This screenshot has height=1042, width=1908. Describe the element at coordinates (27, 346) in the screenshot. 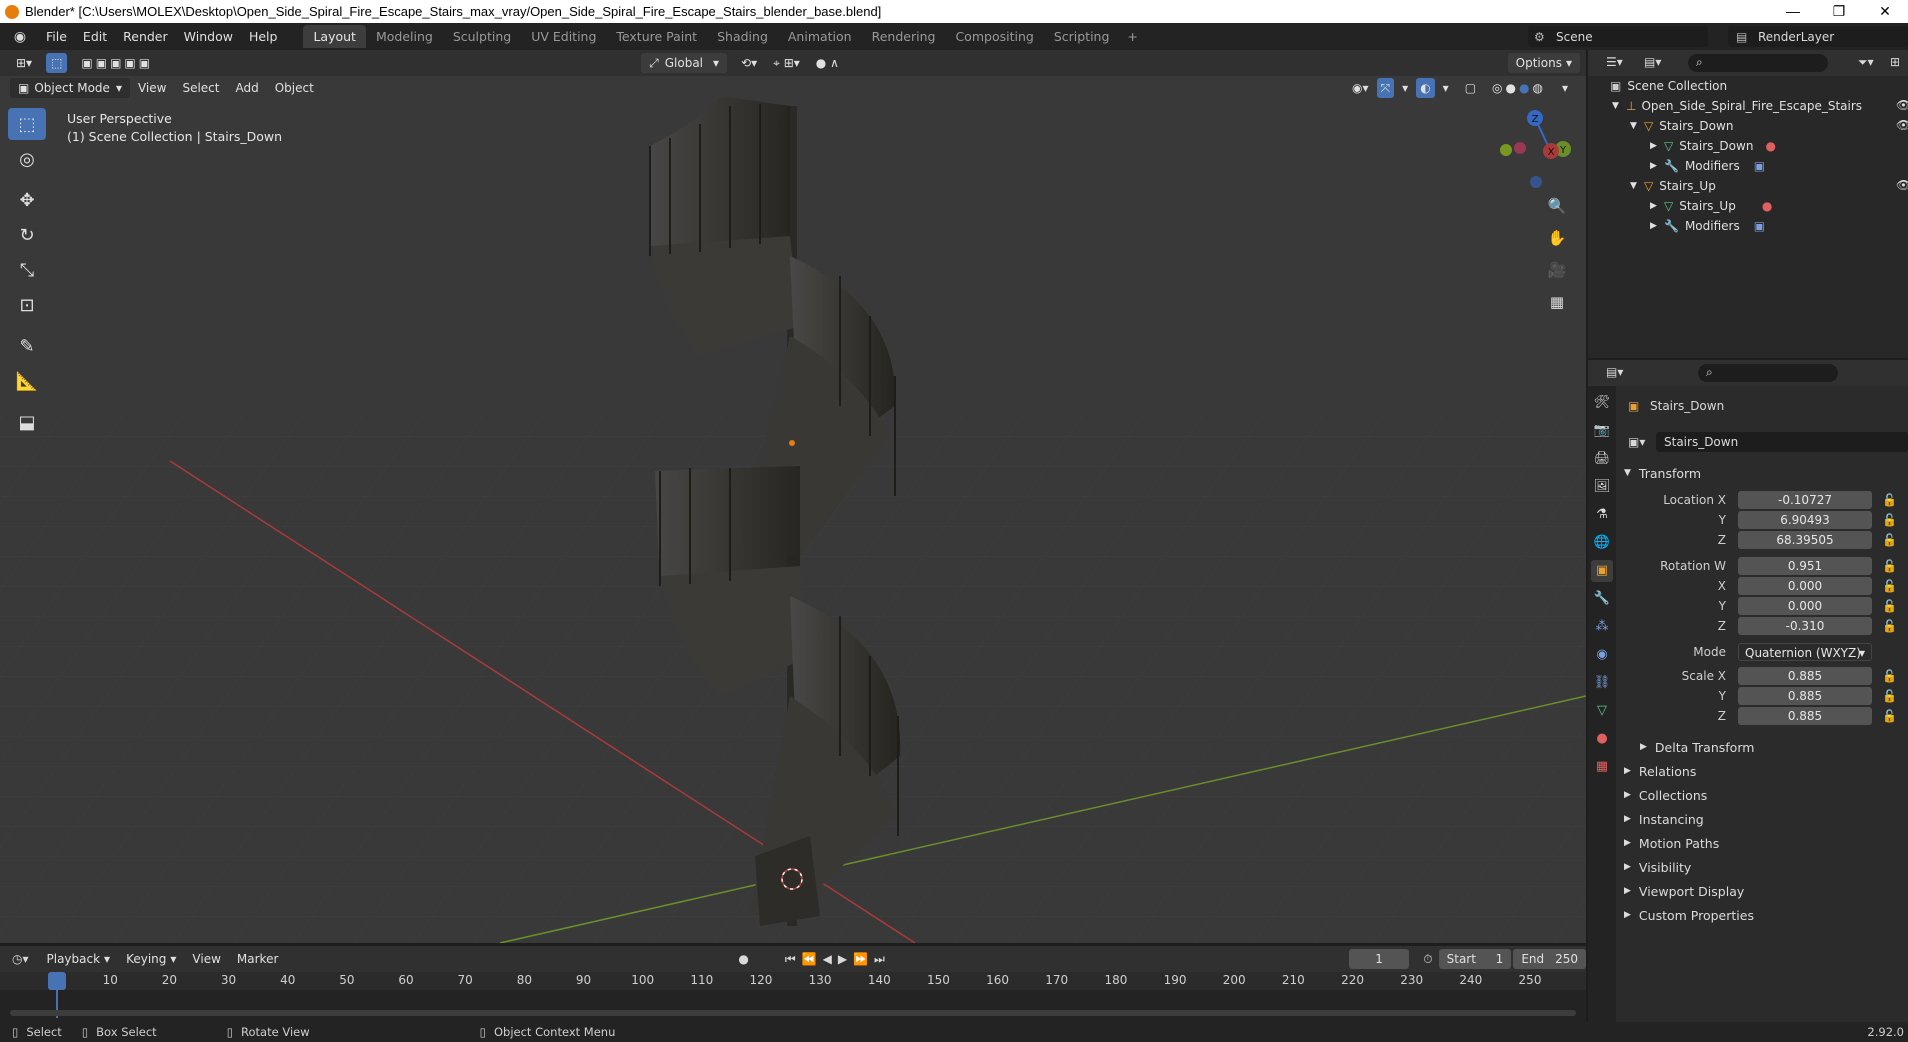

I see `annotate-icon: ✎` at that location.